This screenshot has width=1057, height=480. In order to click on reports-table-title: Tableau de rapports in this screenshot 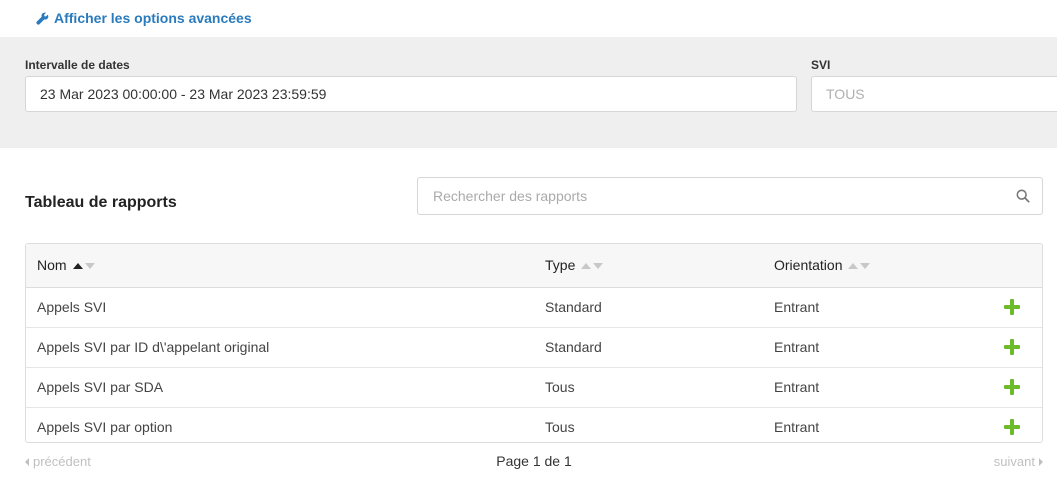, I will do `click(101, 202)`.